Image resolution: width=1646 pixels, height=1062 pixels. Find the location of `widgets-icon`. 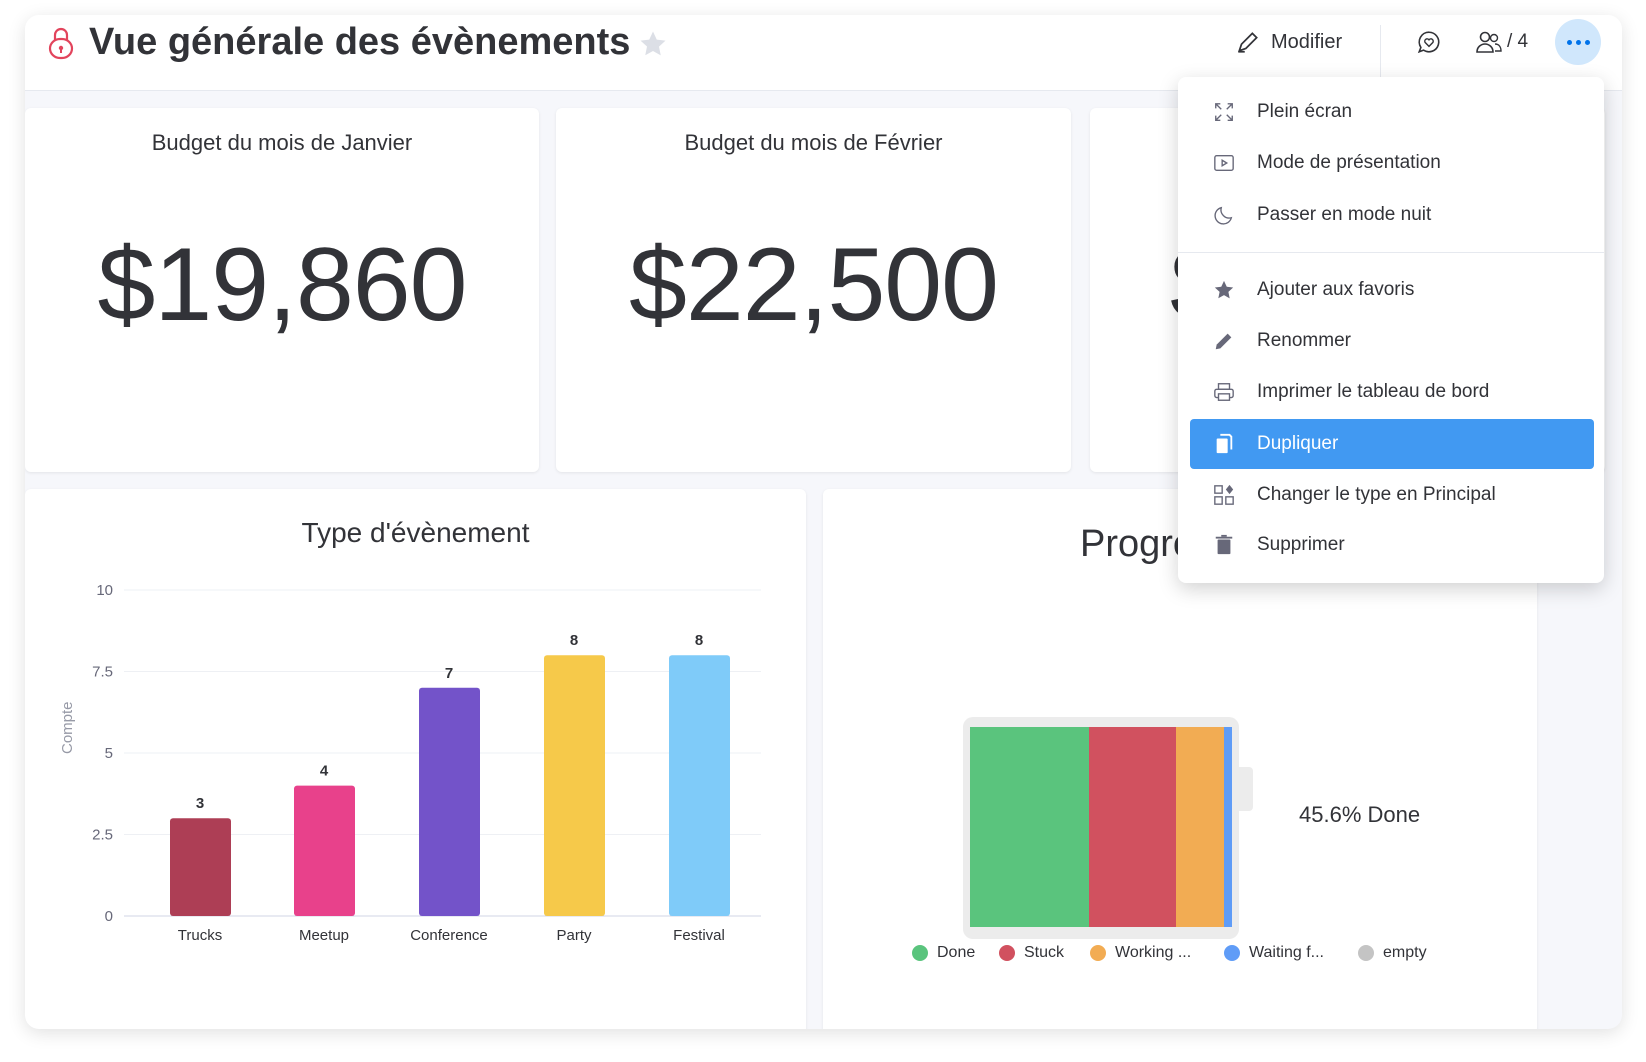

widgets-icon is located at coordinates (1224, 495).